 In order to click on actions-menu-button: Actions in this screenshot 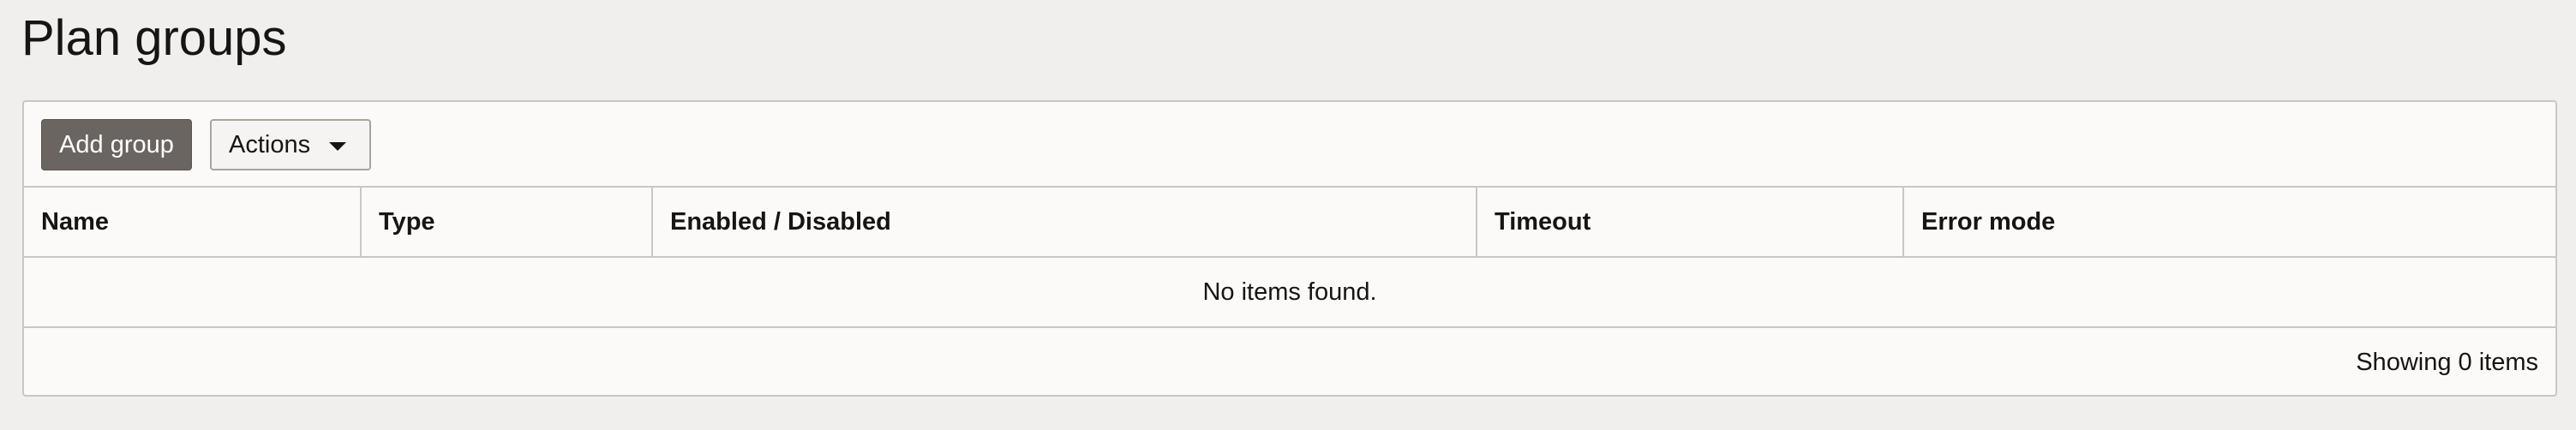, I will do `click(290, 144)`.